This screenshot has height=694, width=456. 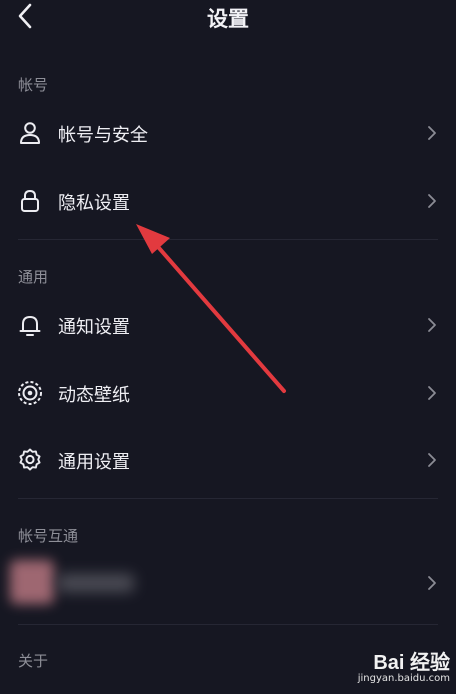 What do you see at coordinates (30, 326) in the screenshot?
I see `bell-icon` at bounding box center [30, 326].